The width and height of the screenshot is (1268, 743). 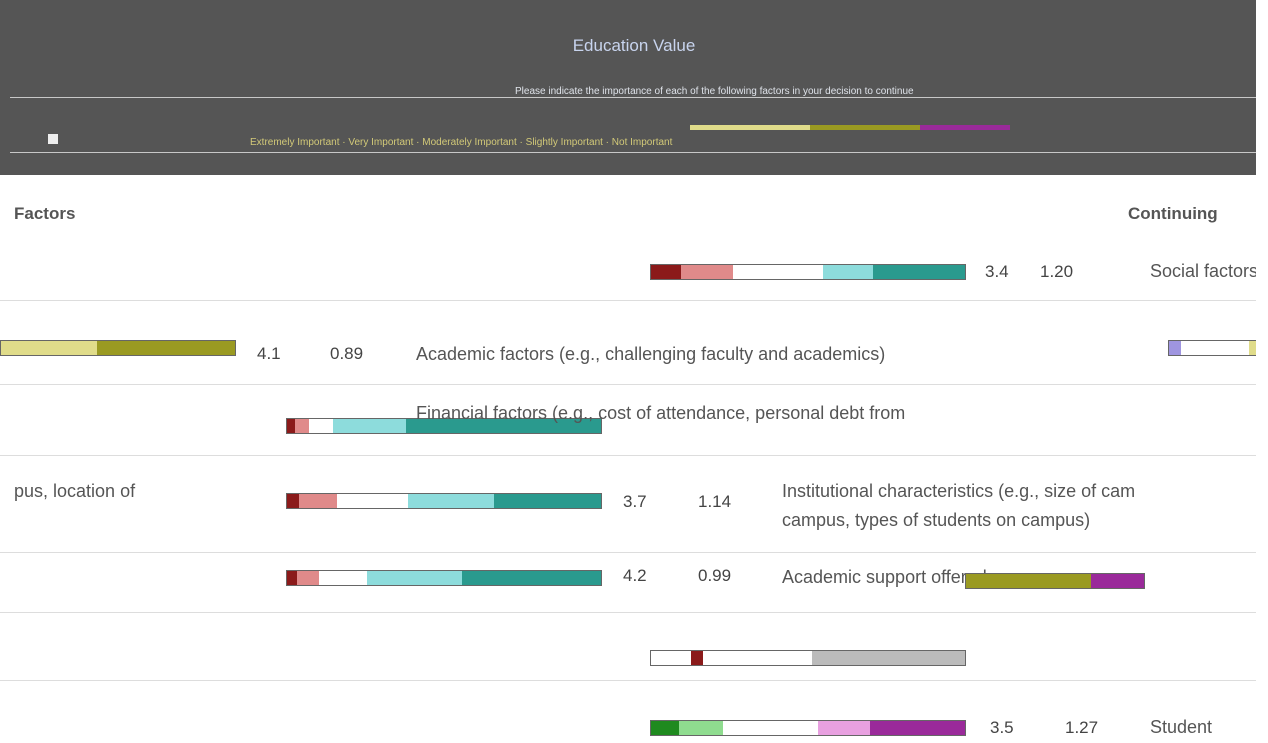 What do you see at coordinates (750, 127) in the screenshot?
I see `legend-bar-khaki` at bounding box center [750, 127].